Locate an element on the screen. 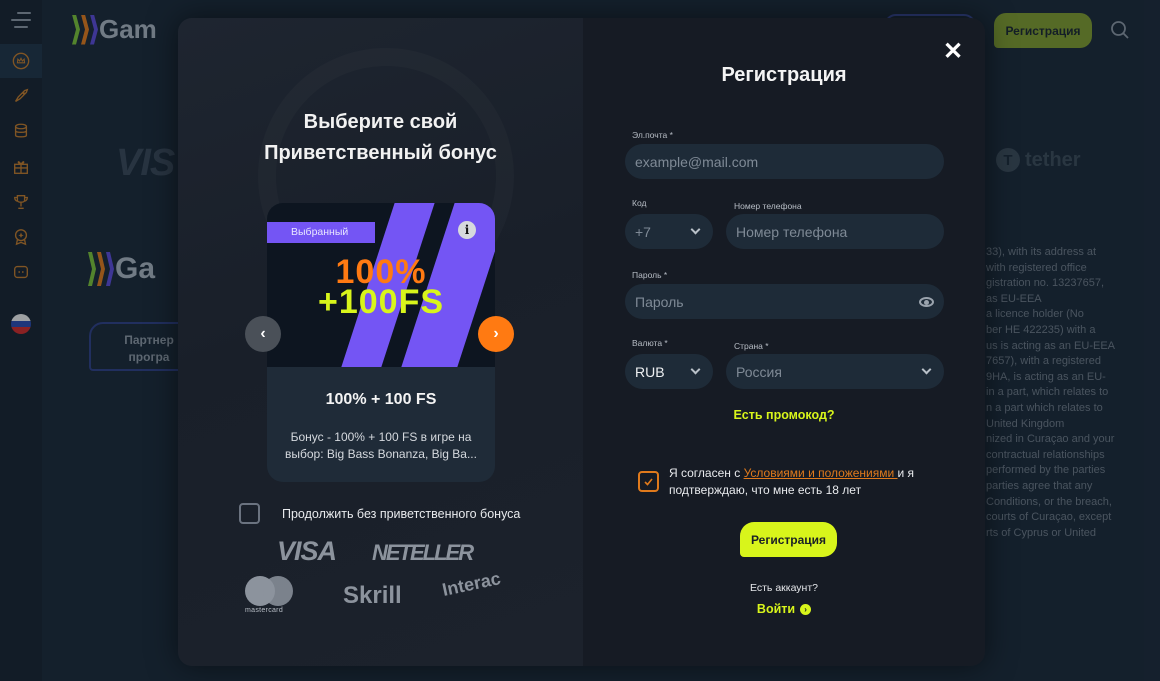 The width and height of the screenshot is (1160, 681). form-title: Регистрация is located at coordinates (784, 75).